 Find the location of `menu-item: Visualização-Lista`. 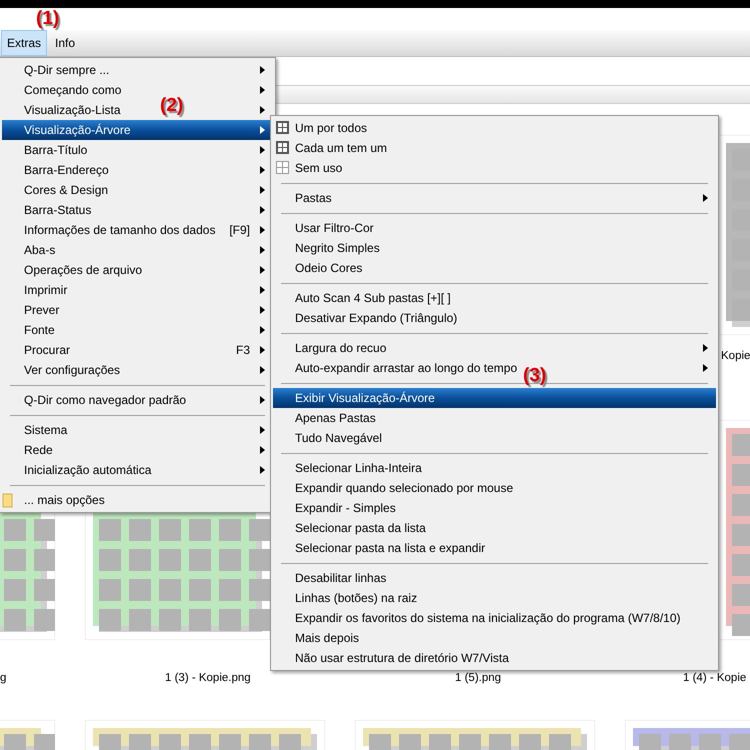

menu-item: Visualização-Lista is located at coordinates (72, 110).